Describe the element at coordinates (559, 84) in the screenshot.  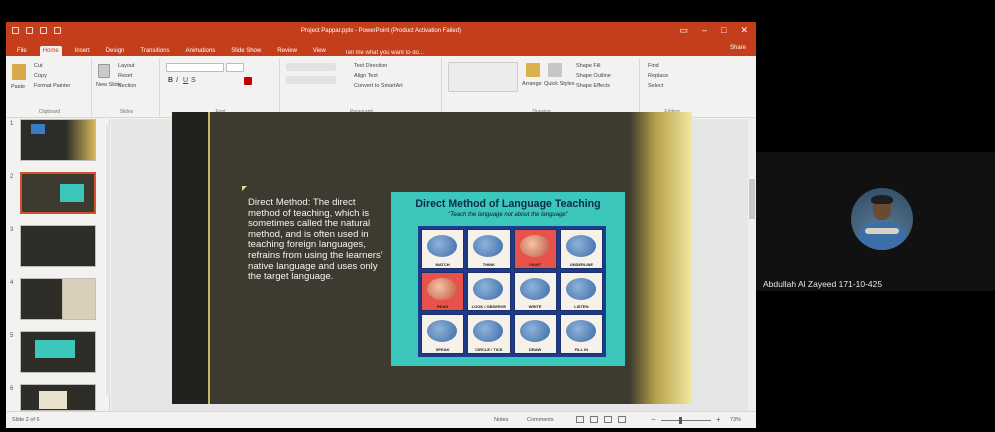
I see `quick-styles-button: Quick Styles` at that location.